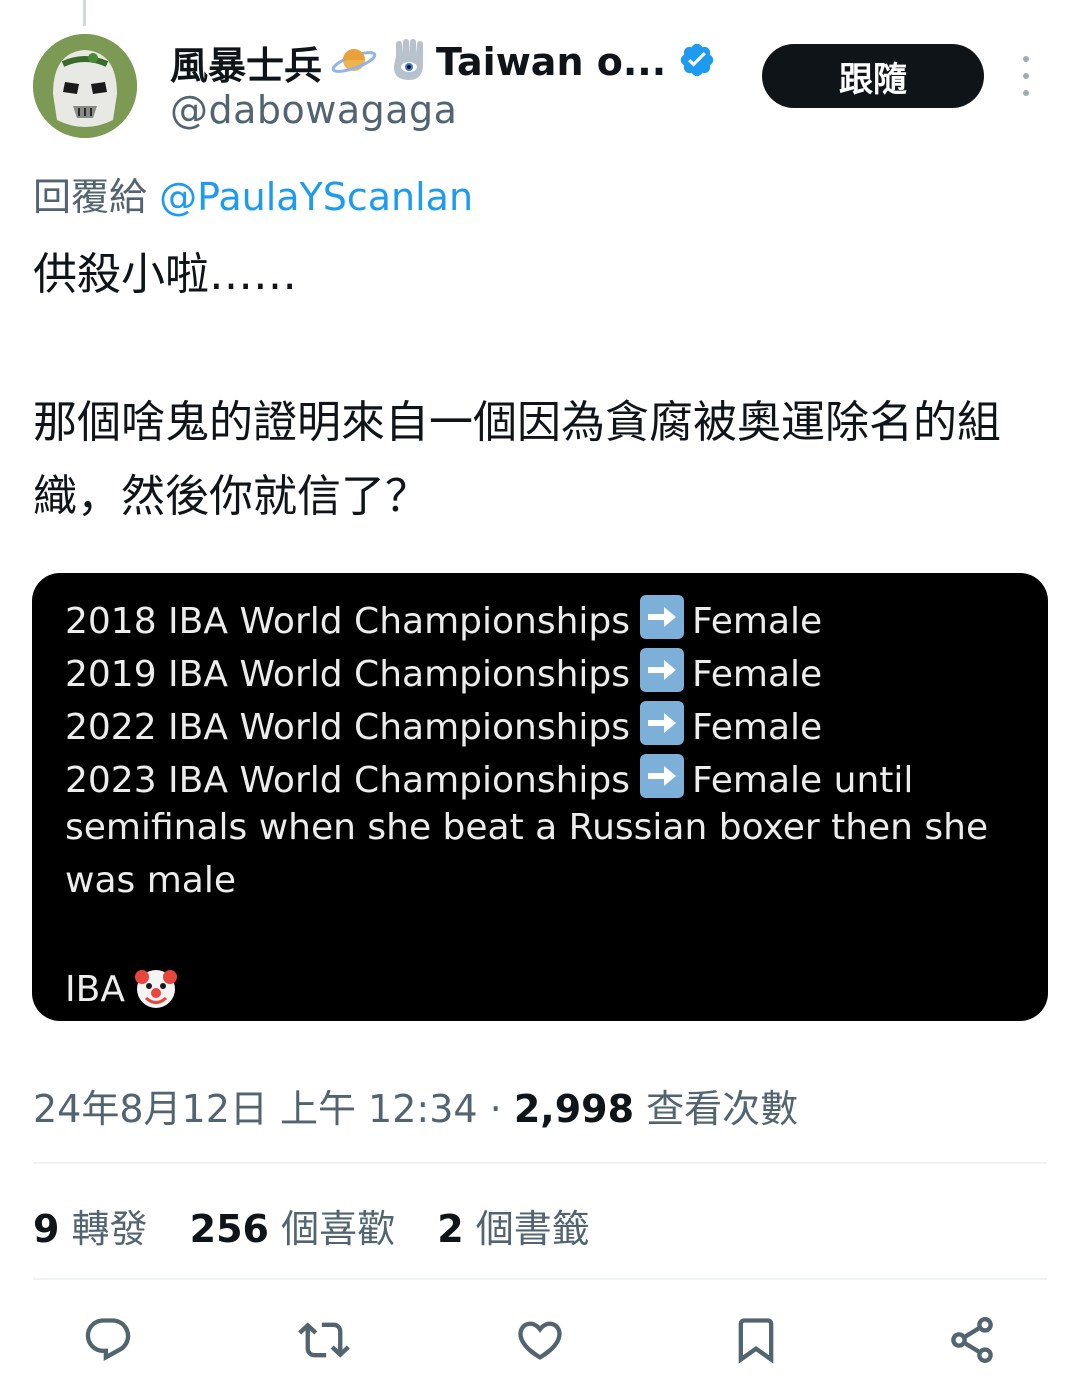  What do you see at coordinates (109, 1229) in the screenshot?
I see `retweets-label: 轉發` at bounding box center [109, 1229].